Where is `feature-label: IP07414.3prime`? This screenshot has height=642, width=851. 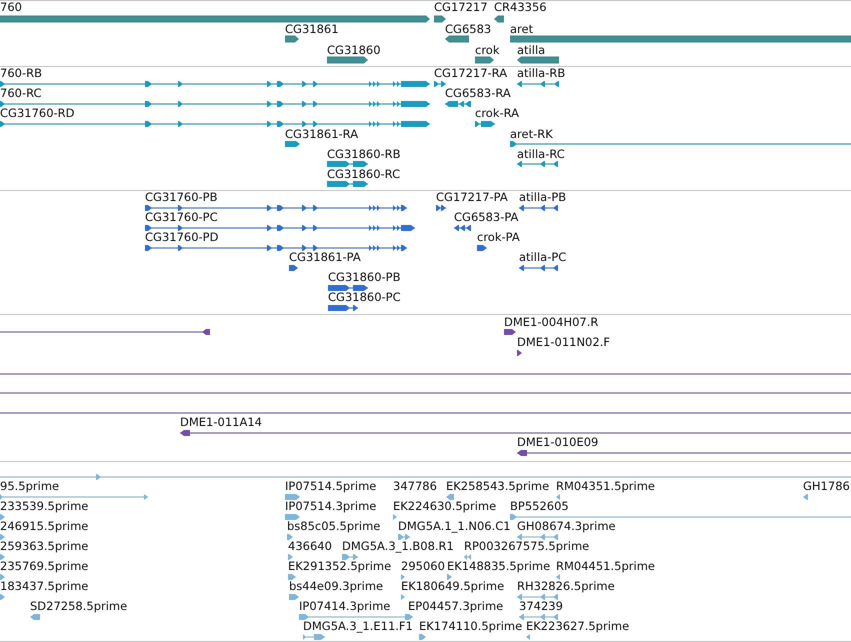
feature-label: IP07414.3prime is located at coordinates (344, 606).